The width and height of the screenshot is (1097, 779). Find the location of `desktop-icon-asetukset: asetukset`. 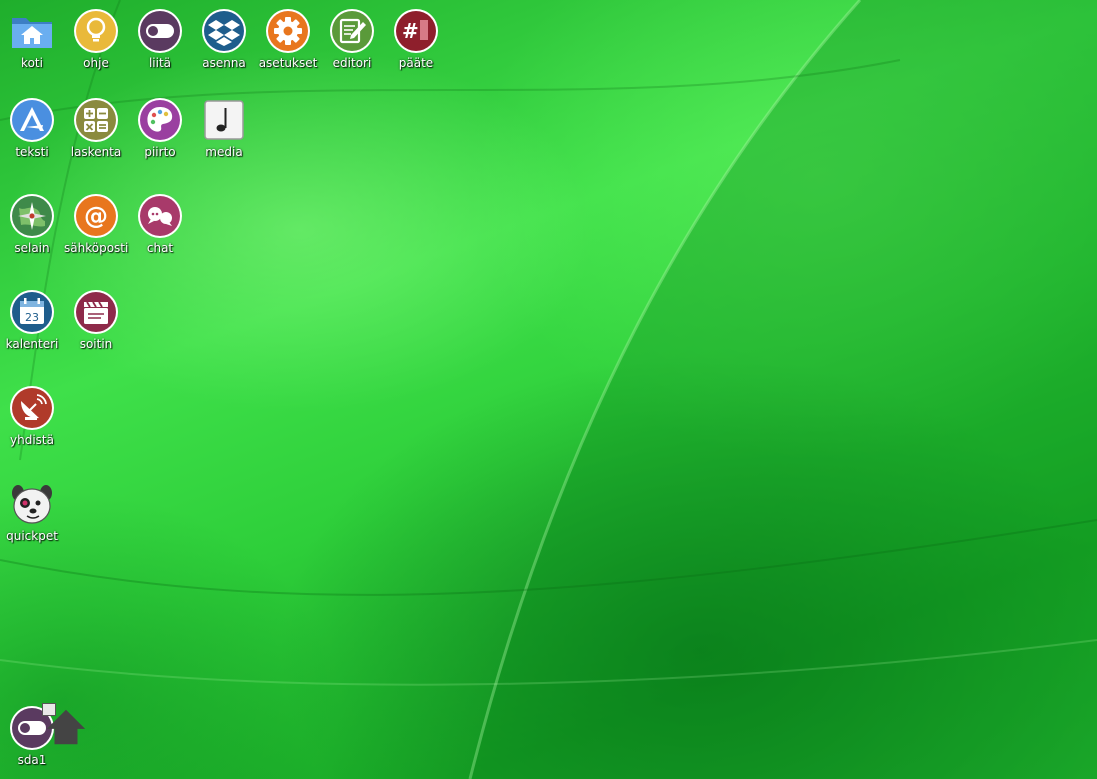

desktop-icon-asetukset: asetukset is located at coordinates (288, 39).